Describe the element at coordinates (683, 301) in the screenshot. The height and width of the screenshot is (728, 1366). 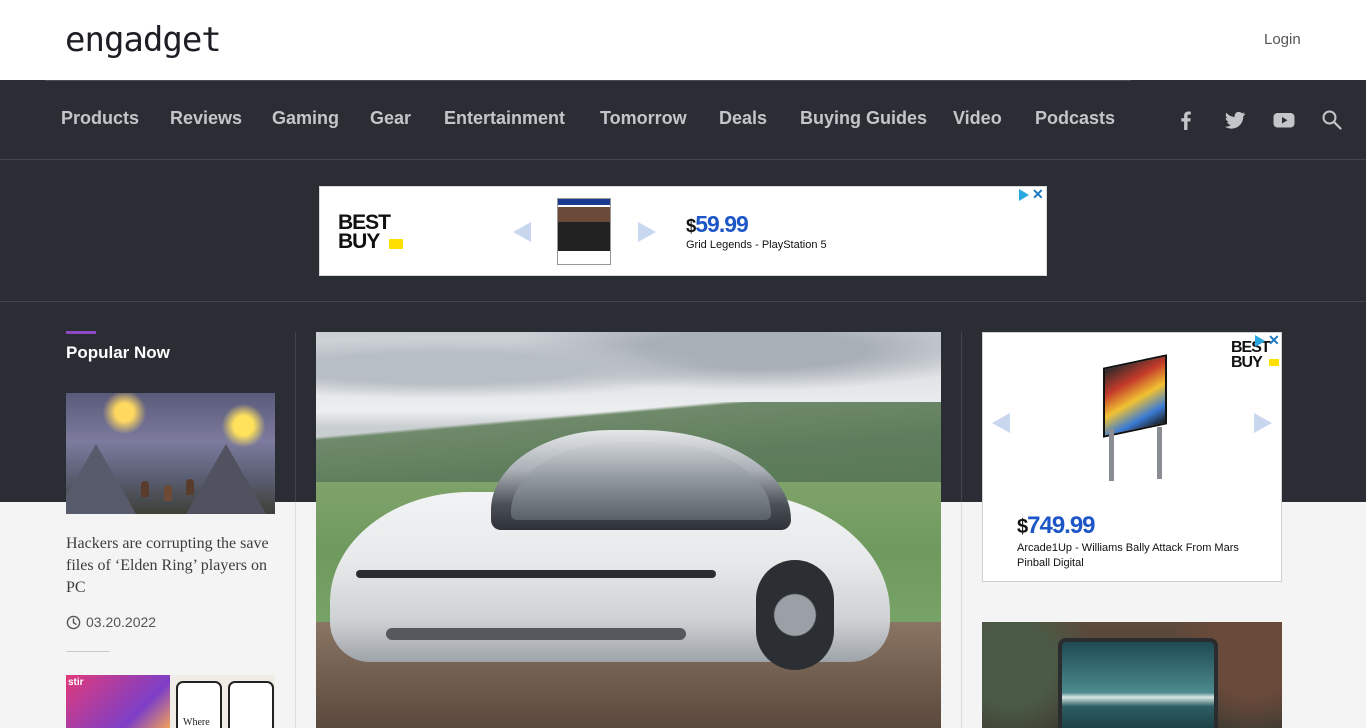
I see `band-divider` at that location.